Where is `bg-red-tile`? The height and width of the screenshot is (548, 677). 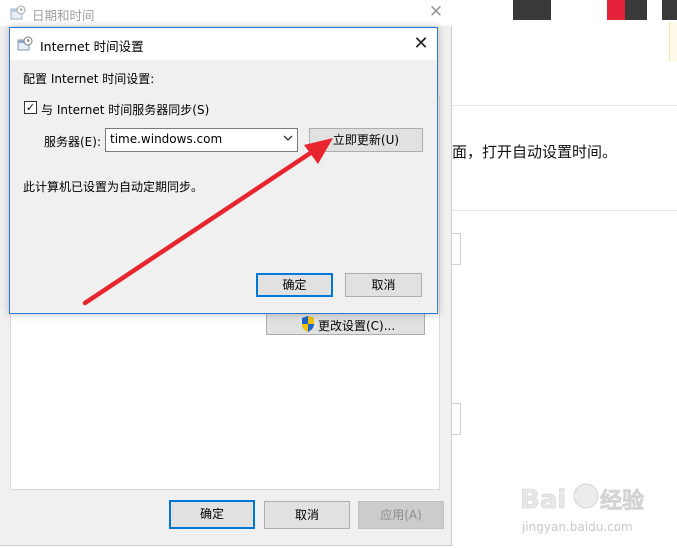 bg-red-tile is located at coordinates (616, 10).